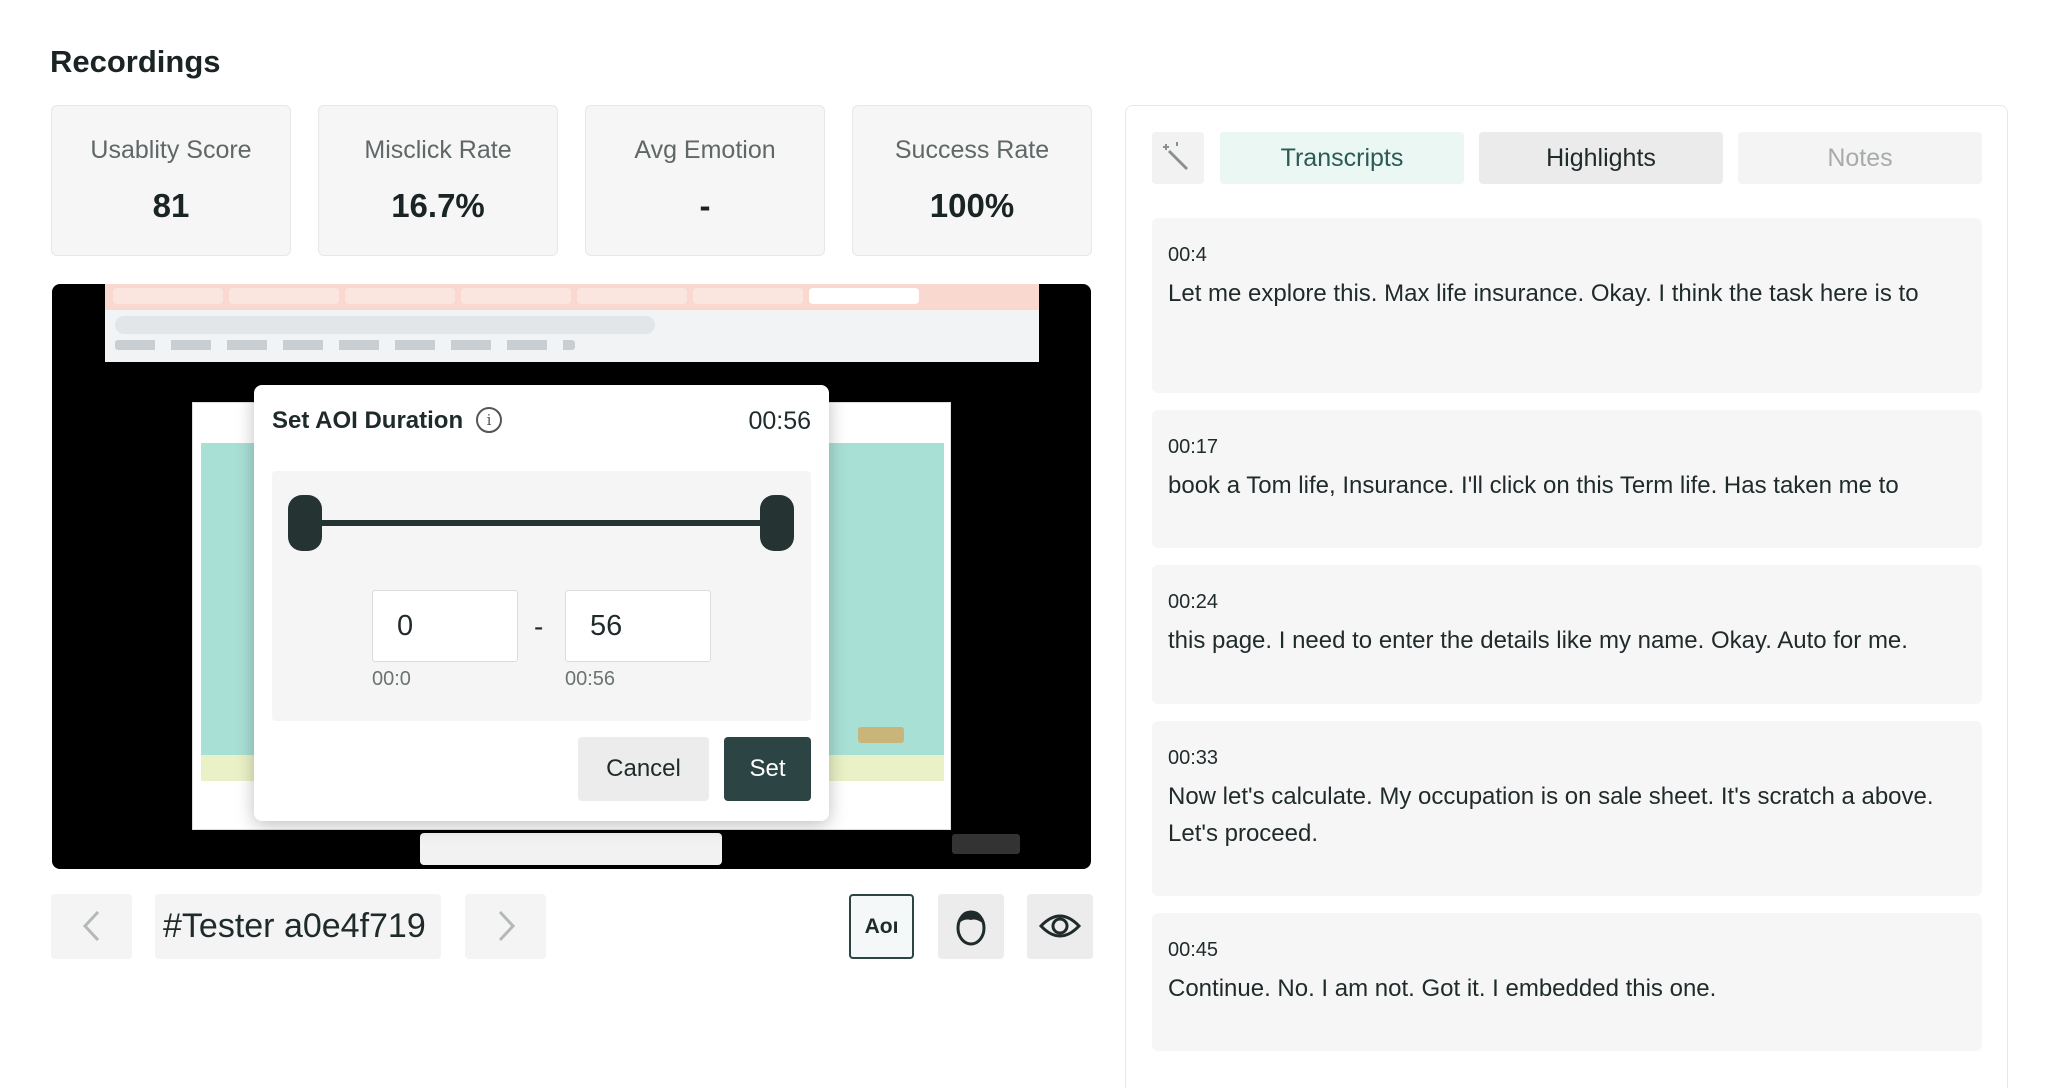 This screenshot has width=2050, height=1088. What do you see at coordinates (541, 523) in the screenshot?
I see `aoi-range-slider-track` at bounding box center [541, 523].